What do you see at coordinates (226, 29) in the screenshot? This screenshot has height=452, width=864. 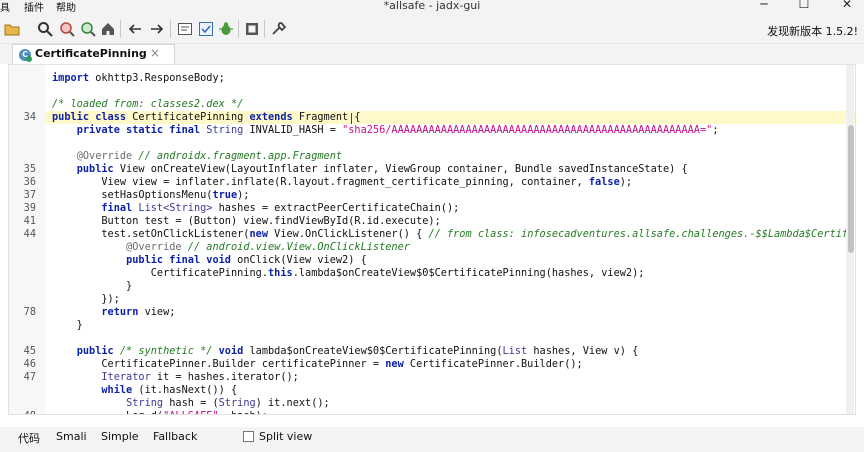 I see `debug-icon` at bounding box center [226, 29].